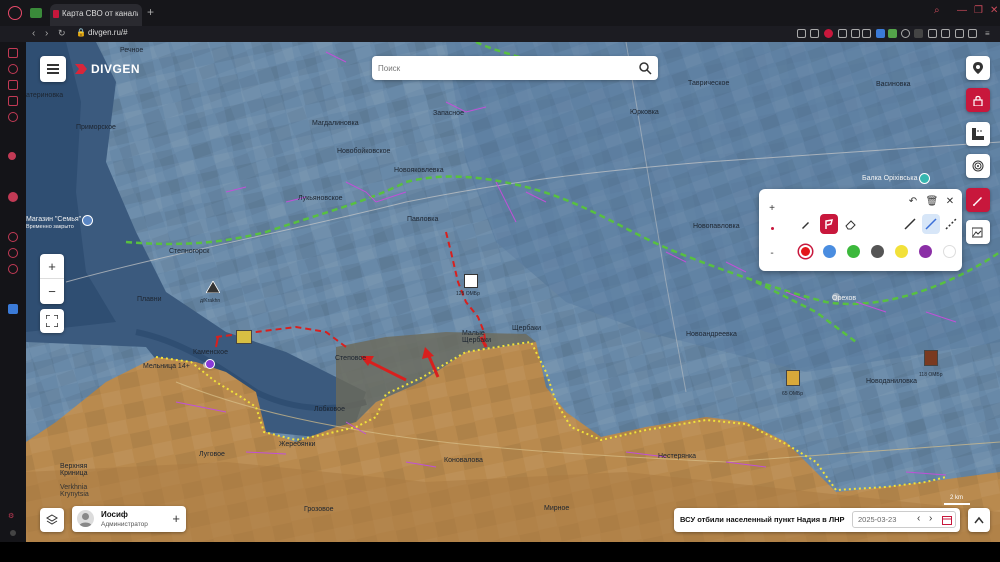  What do you see at coordinates (13, 117) in the screenshot?
I see `reading-list-icon` at bounding box center [13, 117].